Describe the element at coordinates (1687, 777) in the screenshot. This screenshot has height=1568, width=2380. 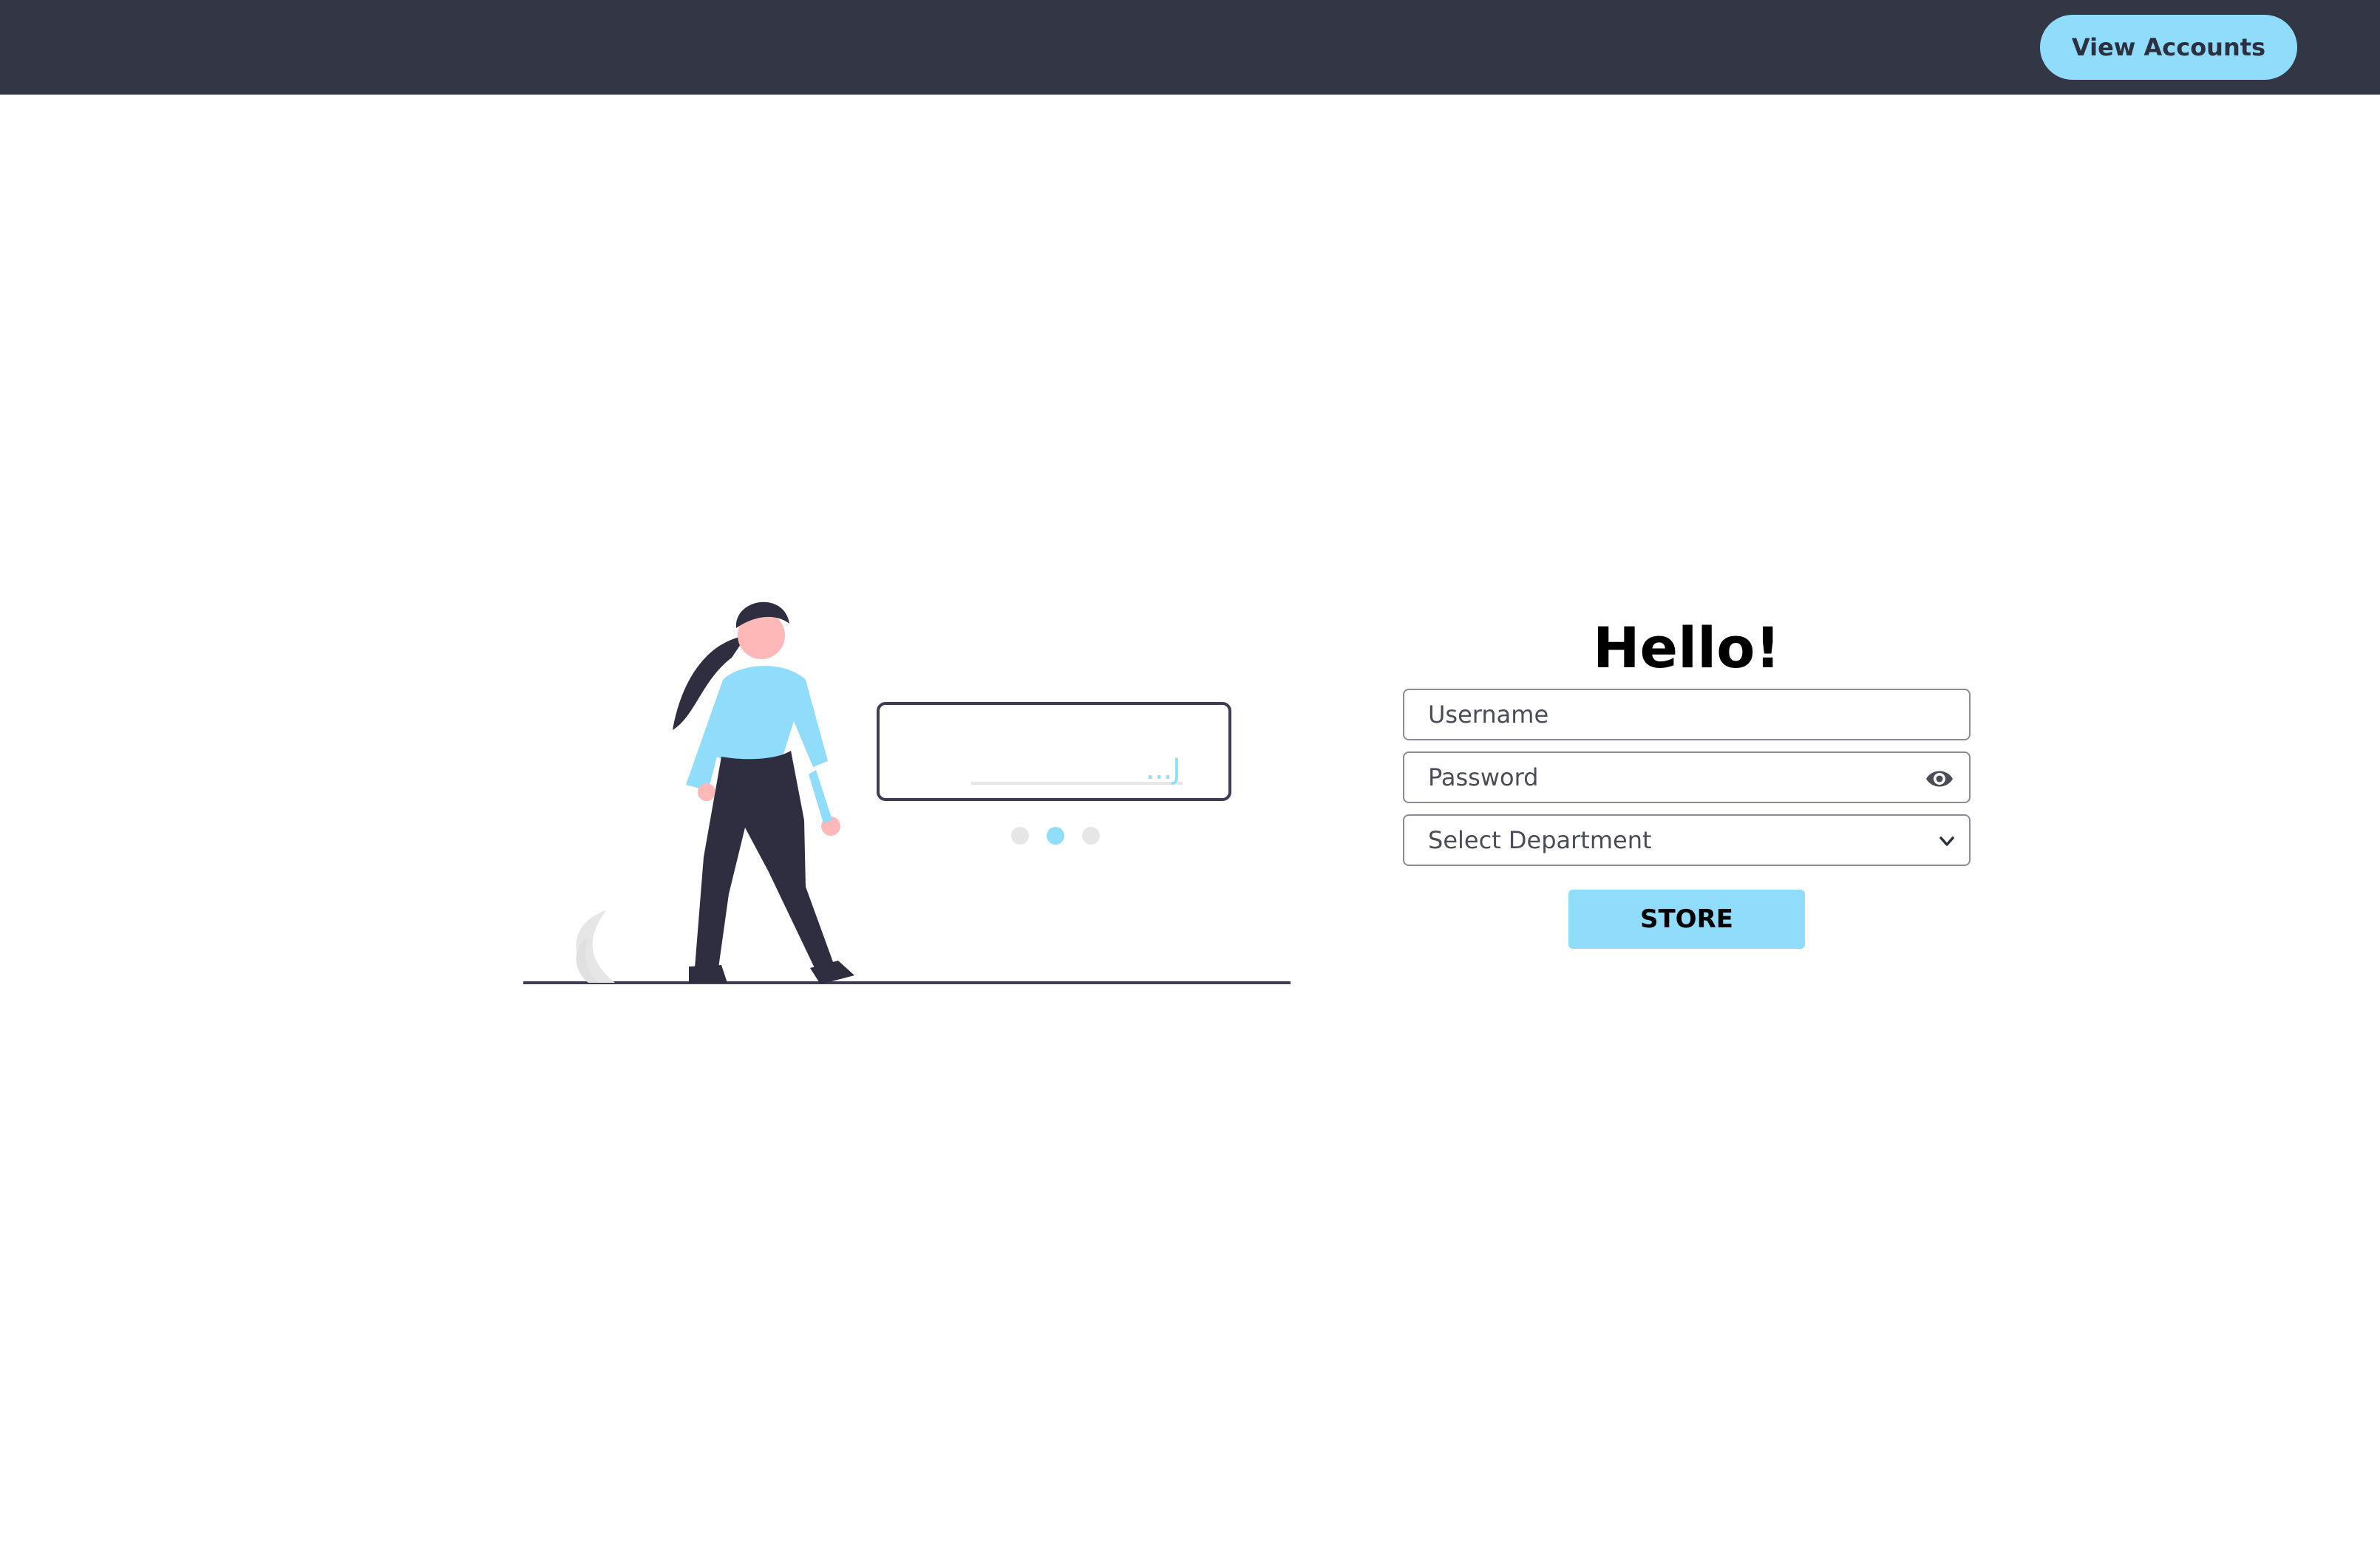
I see `password-input: Password` at that location.